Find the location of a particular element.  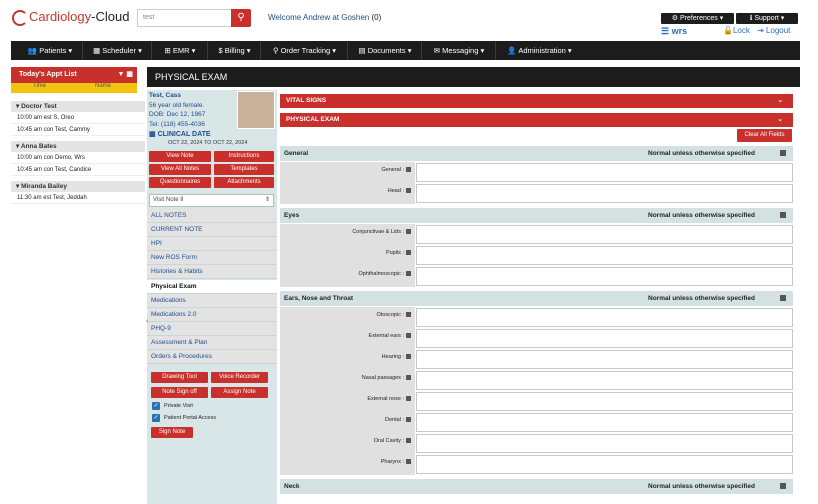

menu-all-notes: ALL NOTES is located at coordinates (212, 216).